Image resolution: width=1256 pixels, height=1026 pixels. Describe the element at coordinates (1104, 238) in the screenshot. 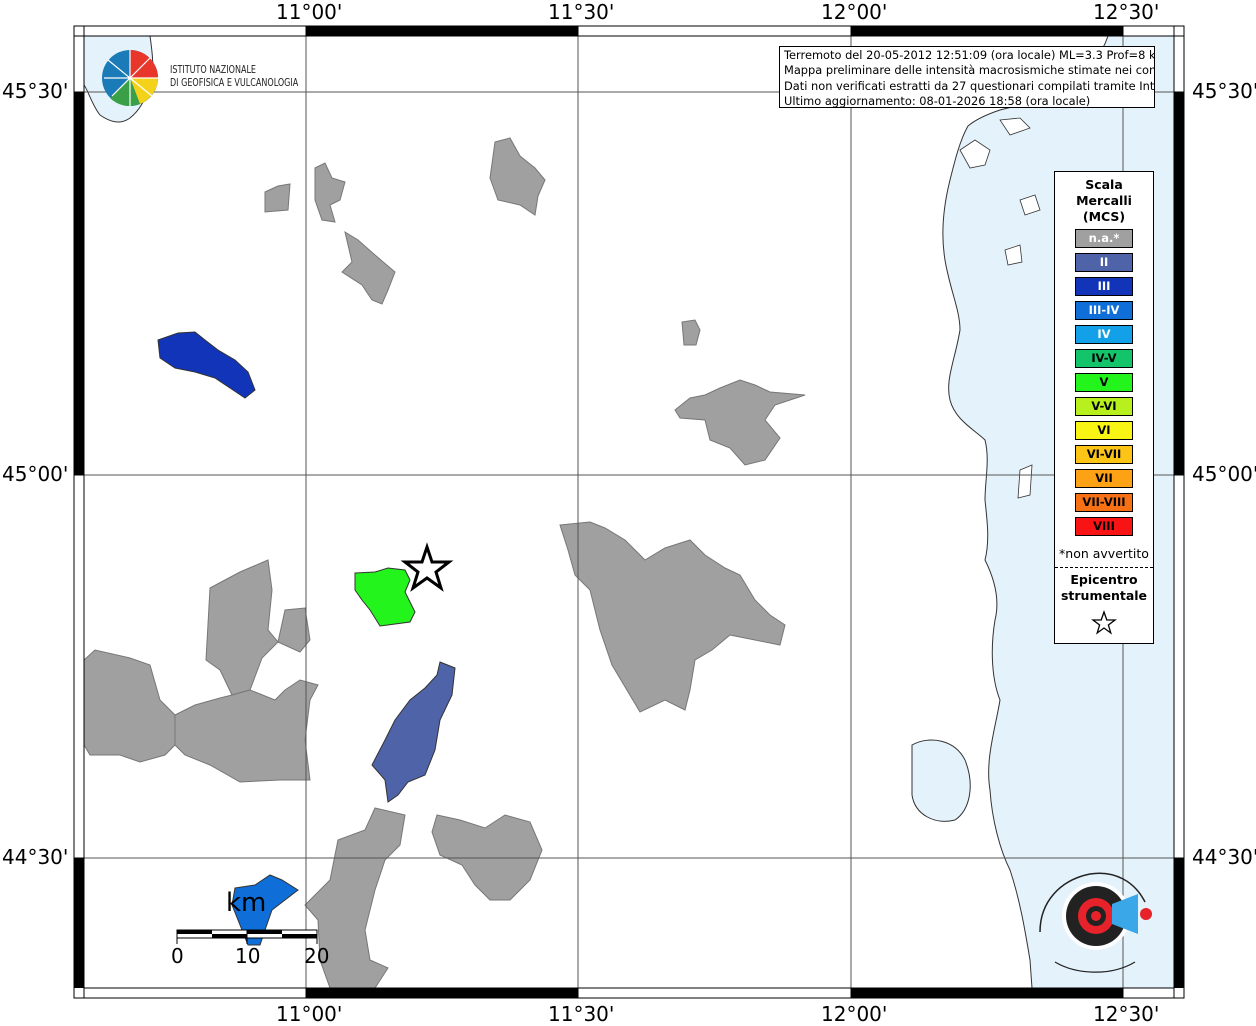

I see `legend-item: n.a.*` at that location.